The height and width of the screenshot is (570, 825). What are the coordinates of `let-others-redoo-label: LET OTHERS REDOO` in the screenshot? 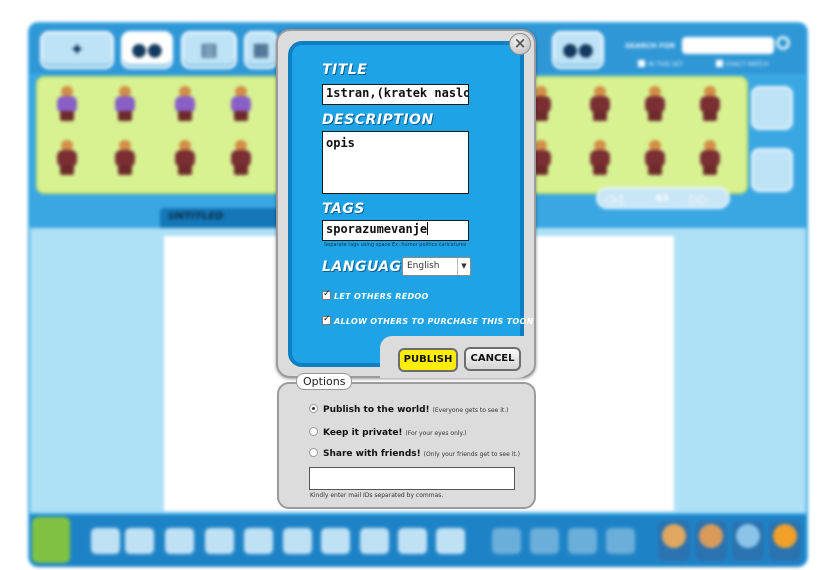 It's located at (381, 296).